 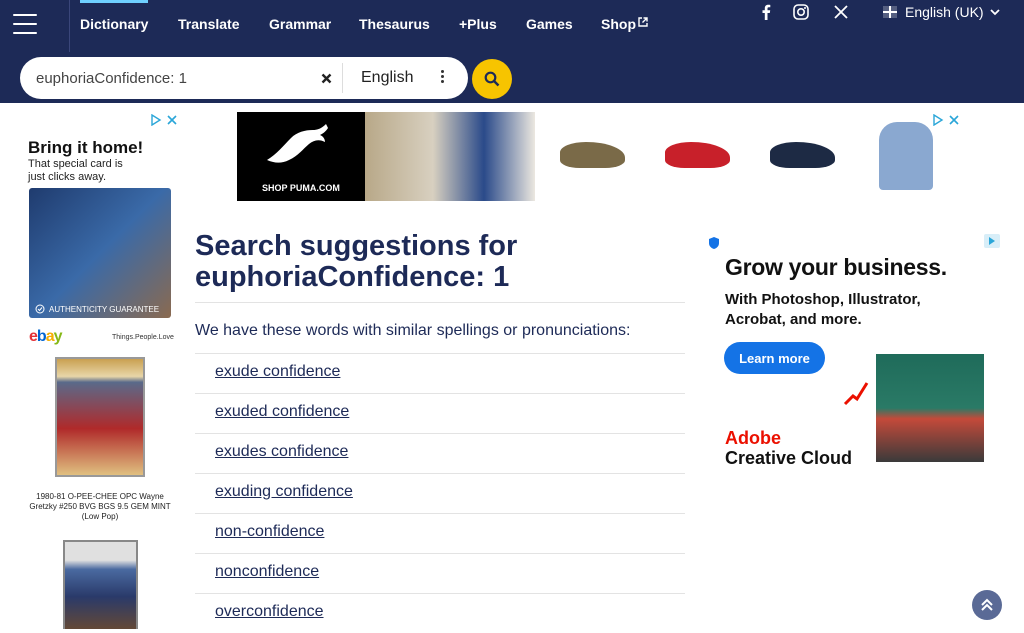 What do you see at coordinates (267, 572) in the screenshot?
I see `suggestion-link: nonconfidence` at bounding box center [267, 572].